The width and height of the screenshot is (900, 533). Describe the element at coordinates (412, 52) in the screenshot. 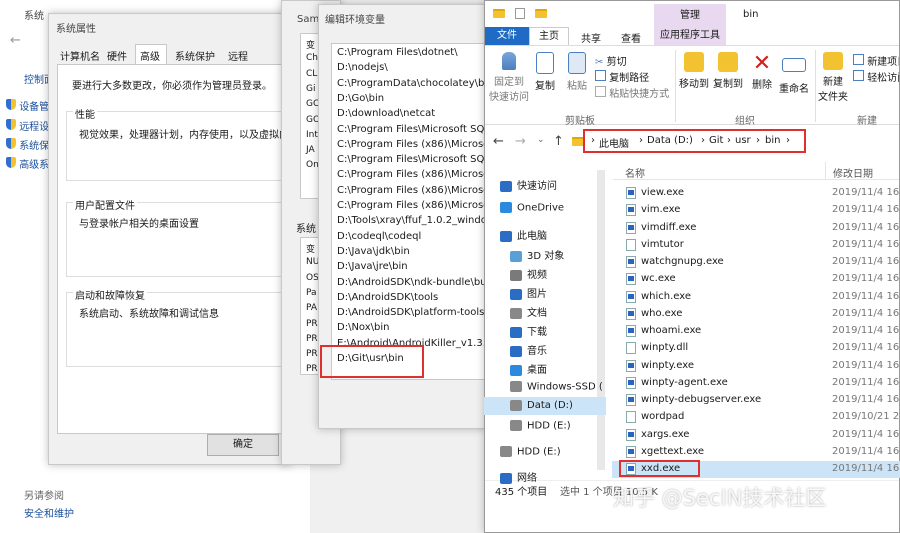

I see `path-entry: C:\Program Files\dotnet\` at that location.